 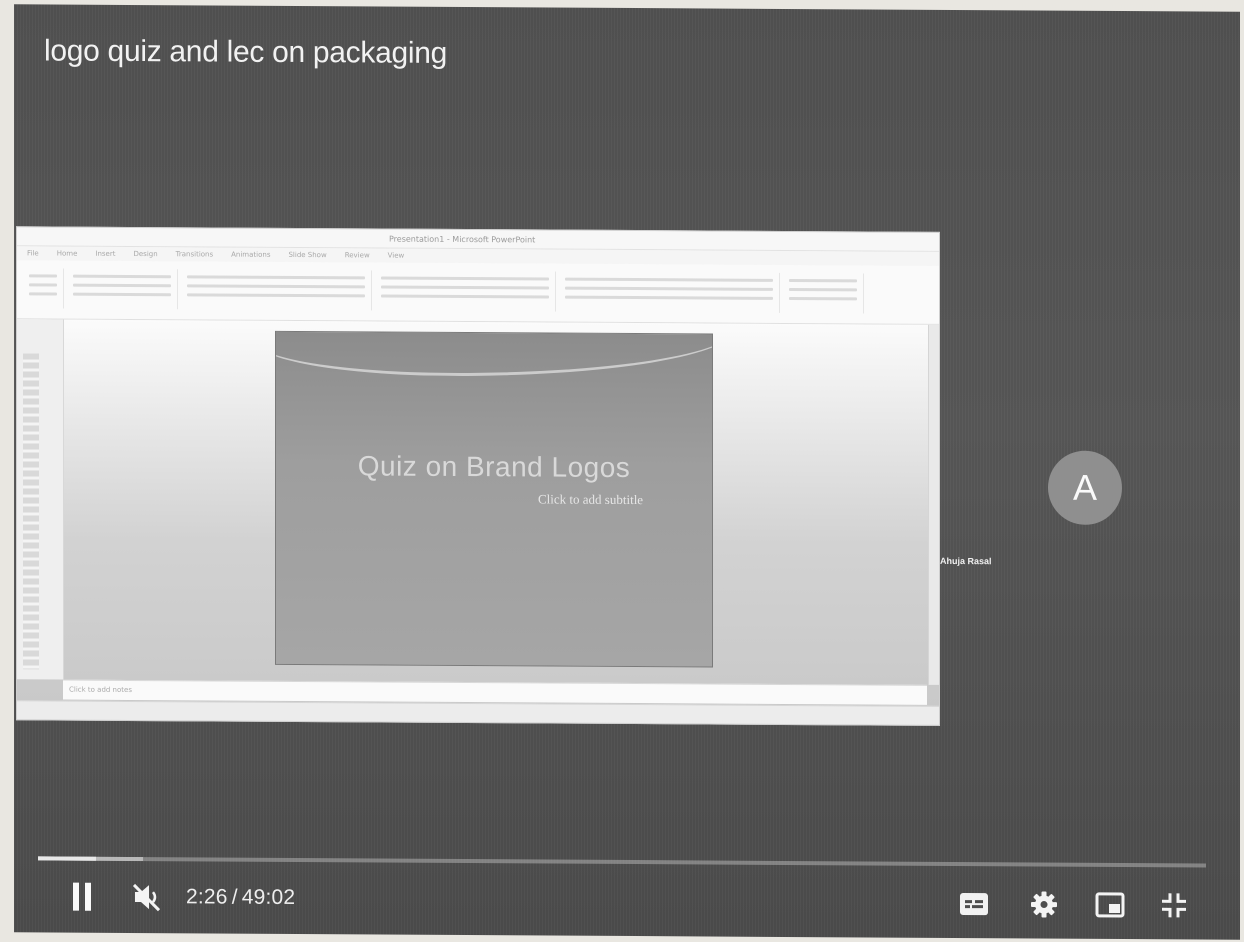 What do you see at coordinates (622, 862) in the screenshot?
I see `progress-bar` at bounding box center [622, 862].